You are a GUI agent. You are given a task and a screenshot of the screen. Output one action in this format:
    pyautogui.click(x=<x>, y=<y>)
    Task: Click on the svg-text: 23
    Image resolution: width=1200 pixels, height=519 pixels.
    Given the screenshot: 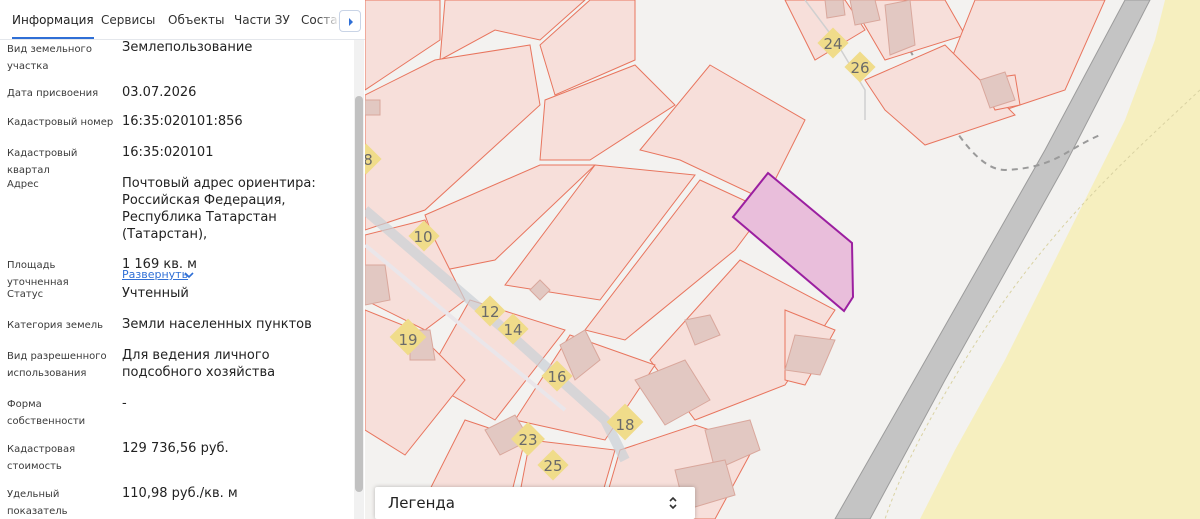 What is the action you would take?
    pyautogui.click(x=527, y=440)
    